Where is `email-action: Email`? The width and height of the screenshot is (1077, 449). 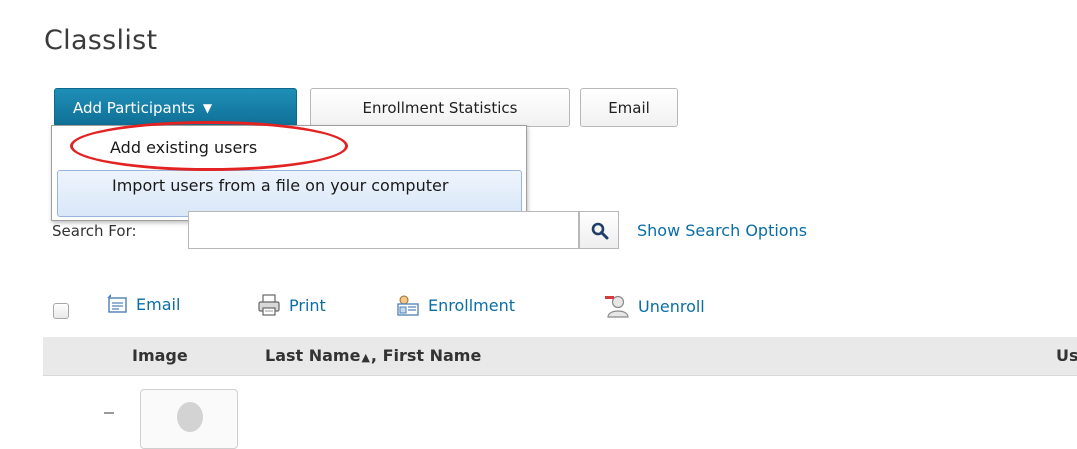
email-action: Email is located at coordinates (143, 304).